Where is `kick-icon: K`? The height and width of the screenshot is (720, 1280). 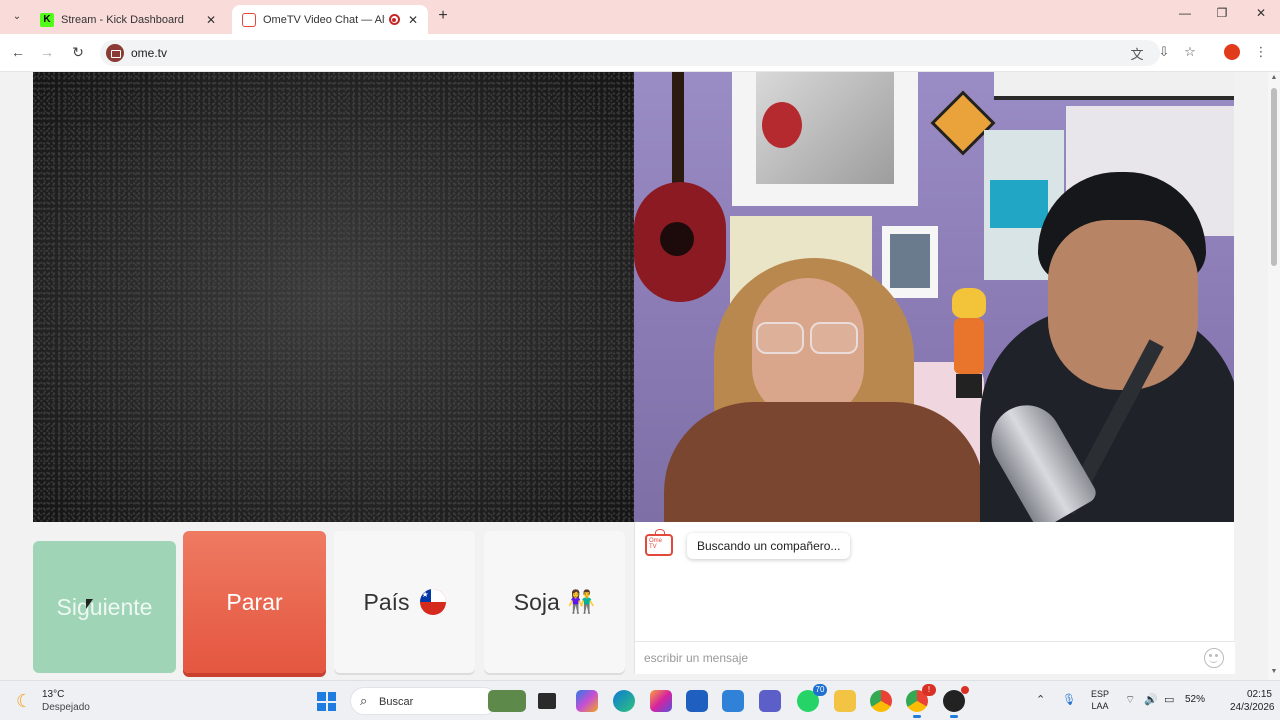 kick-icon: K is located at coordinates (47, 19).